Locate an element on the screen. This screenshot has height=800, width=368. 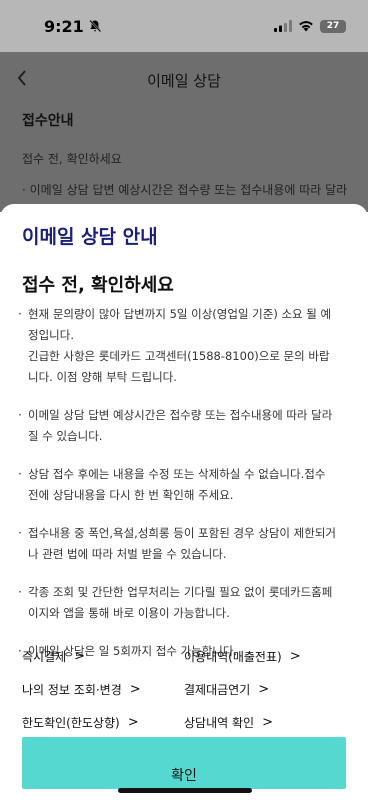
link-label: 이용내역(매출전표) is located at coordinates (233, 657).